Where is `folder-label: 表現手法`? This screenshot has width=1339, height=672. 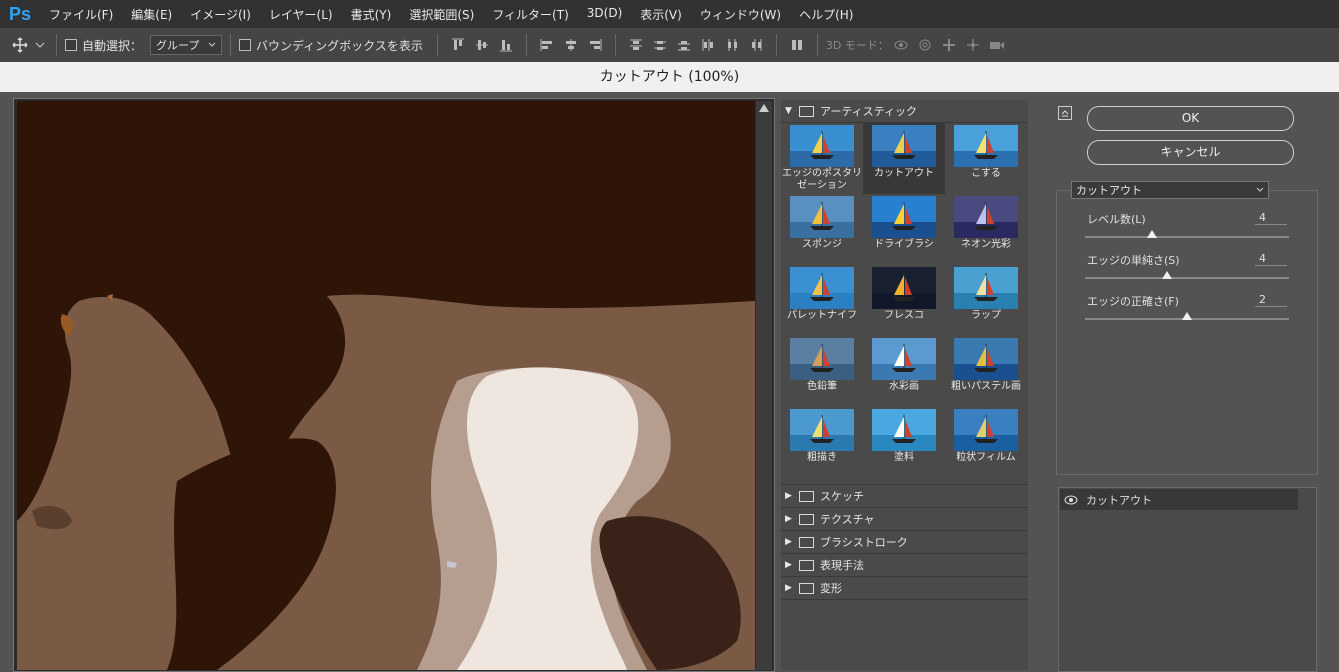
folder-label: 表現手法 is located at coordinates (842, 565).